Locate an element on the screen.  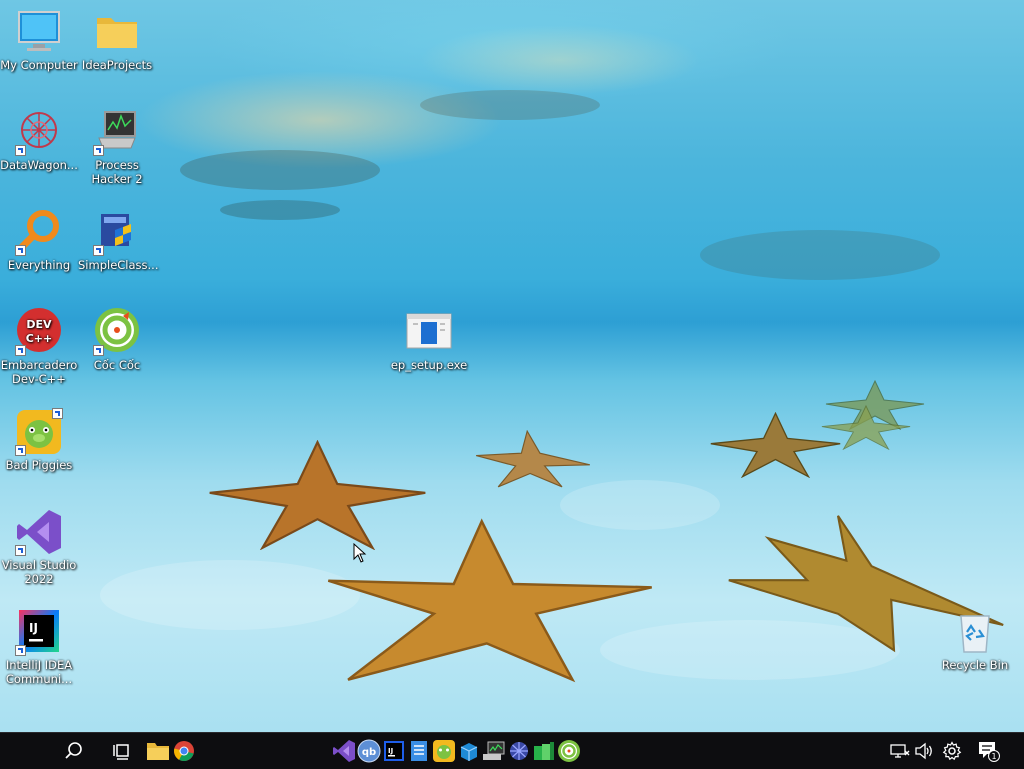
taskbar-bad-piggies is located at coordinates (444, 751).